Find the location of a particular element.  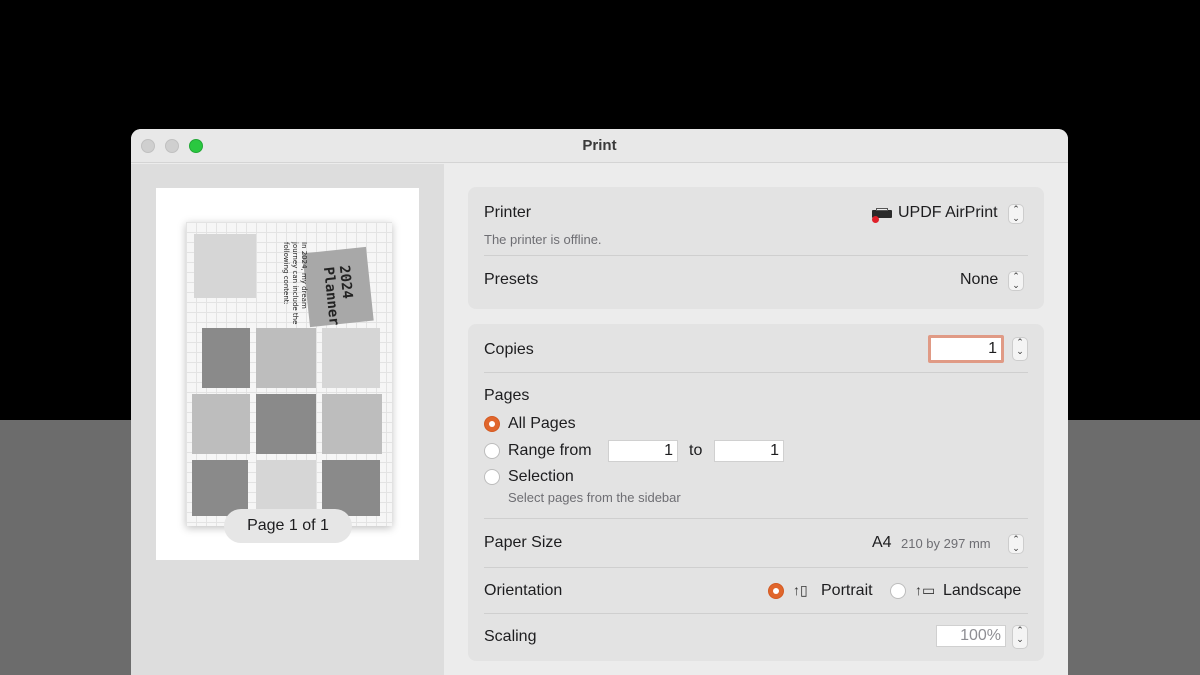

paper-size-popup-chevron-icon: ⌃ ⌄ is located at coordinates (1016, 544).